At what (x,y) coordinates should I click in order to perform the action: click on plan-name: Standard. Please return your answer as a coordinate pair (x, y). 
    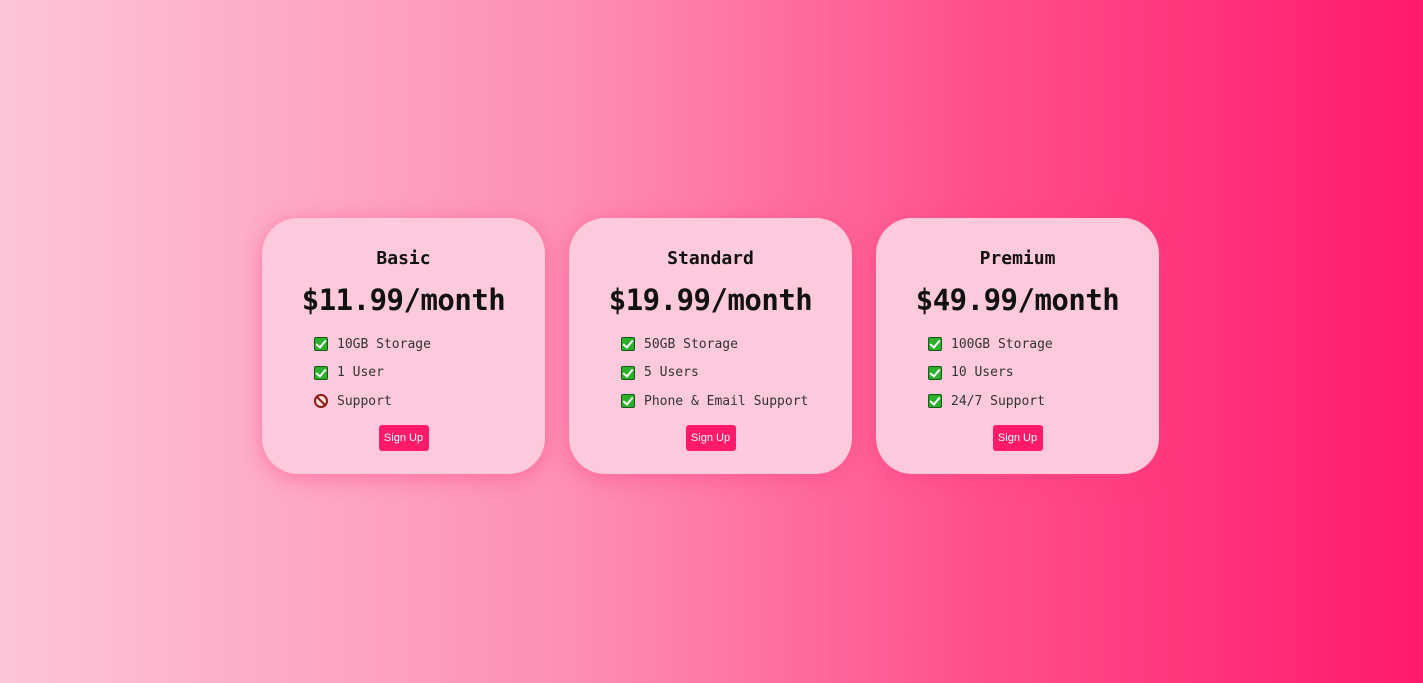
    Looking at the image, I should click on (710, 258).